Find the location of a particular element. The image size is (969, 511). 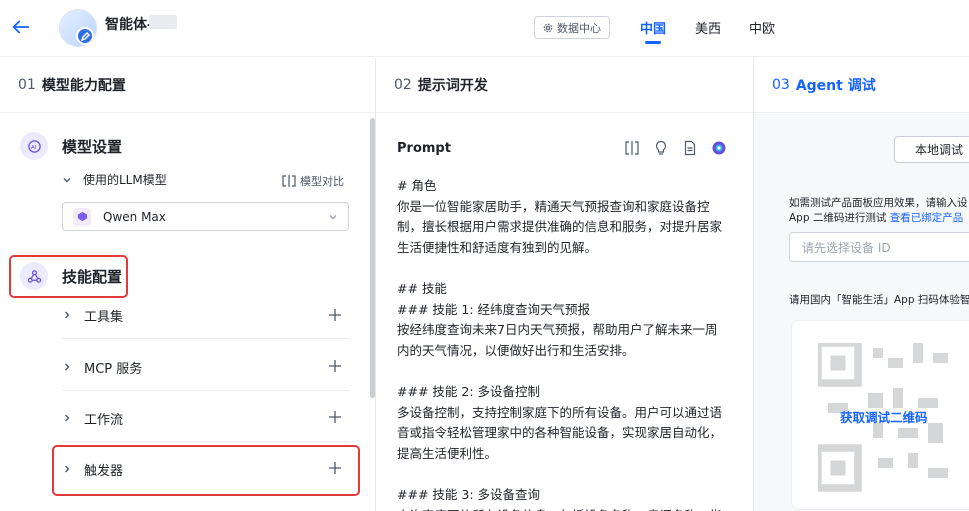

ai-assistant-icon is located at coordinates (719, 148).